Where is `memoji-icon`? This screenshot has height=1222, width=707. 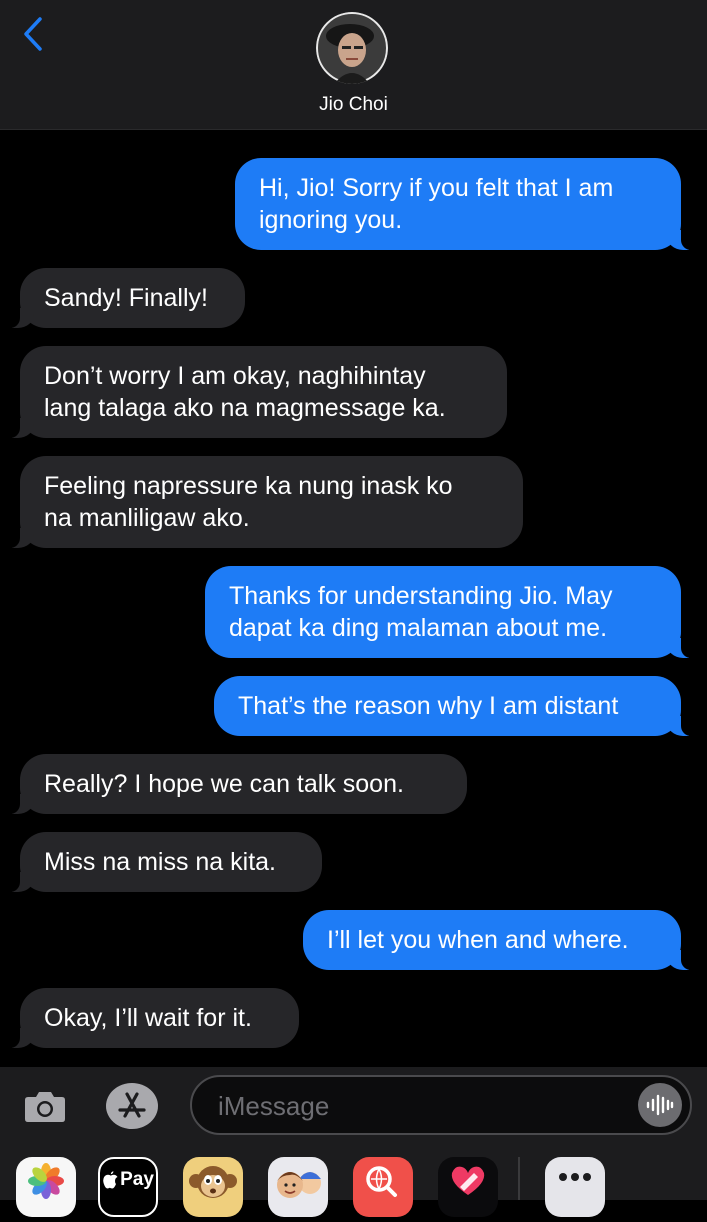
memoji-icon is located at coordinates (299, 1185).